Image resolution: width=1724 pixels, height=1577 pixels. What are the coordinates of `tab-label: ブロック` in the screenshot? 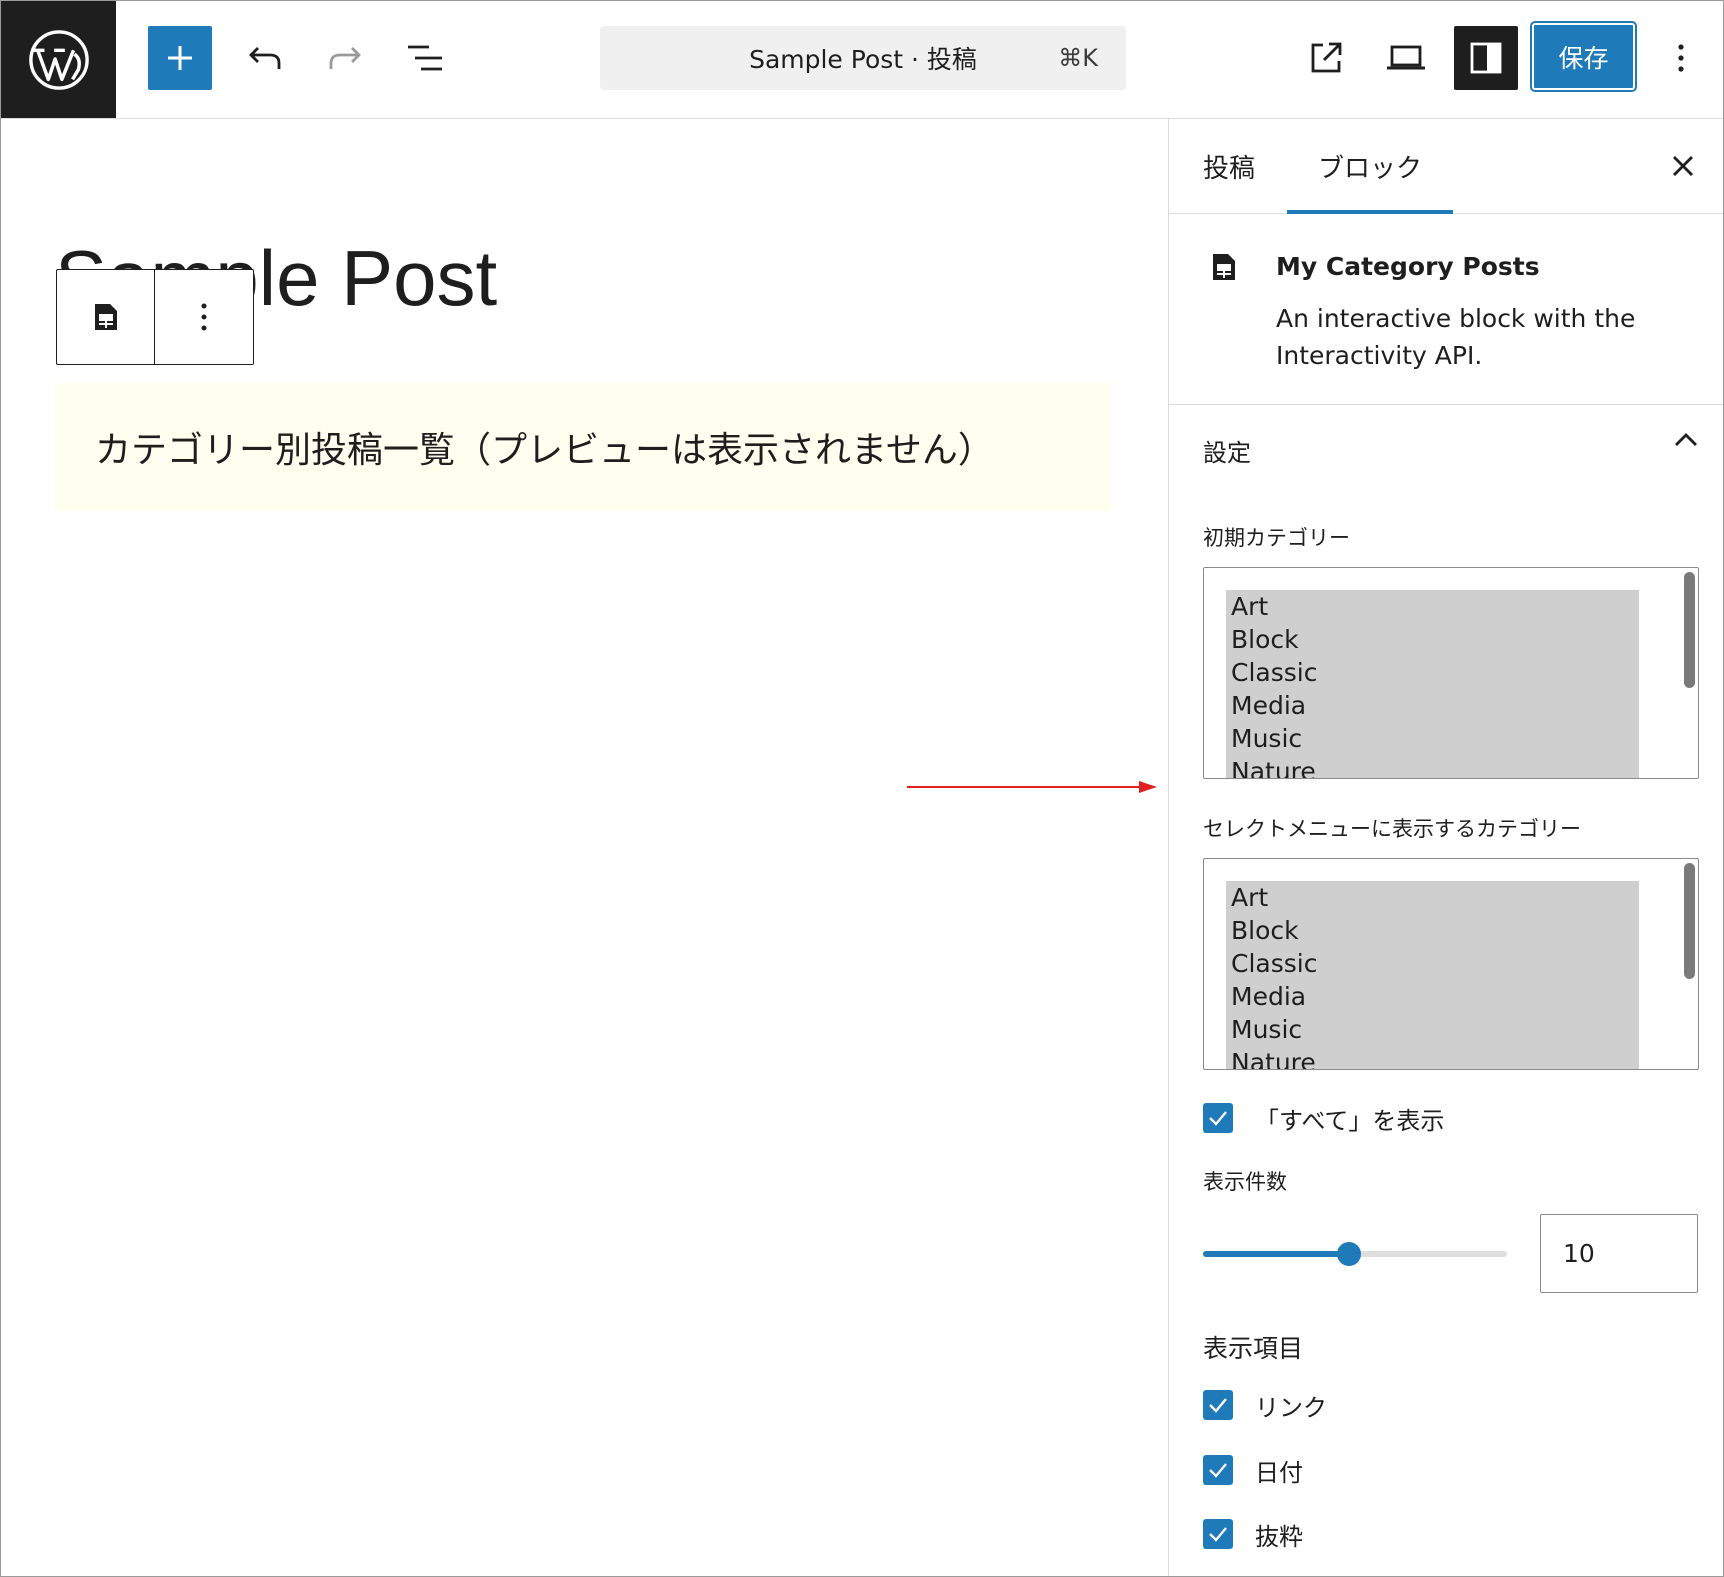 It's located at (1369, 168).